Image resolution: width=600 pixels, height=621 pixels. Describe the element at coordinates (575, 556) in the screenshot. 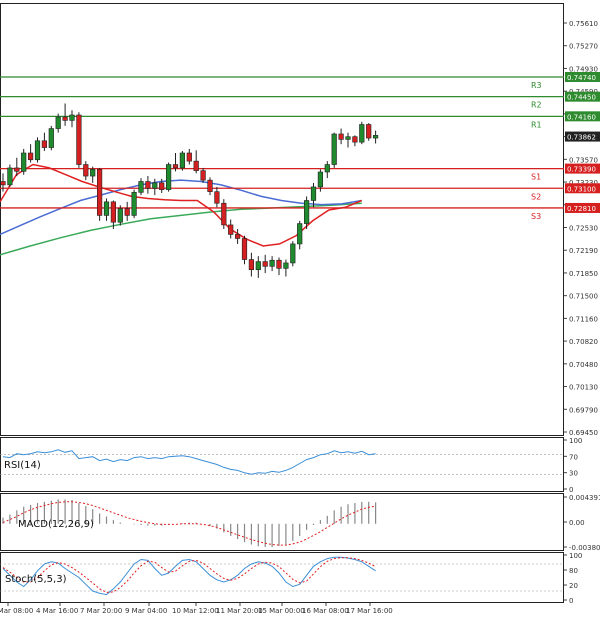

I see `stoch-tick-label: 100` at that location.